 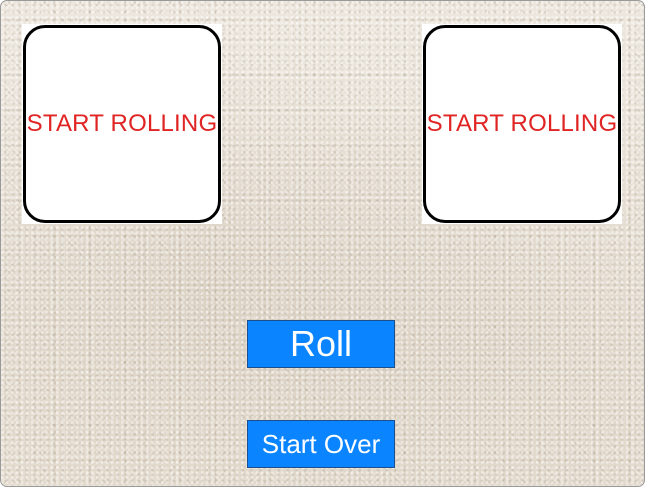 I want to click on right-die-frame: START ROLLING, so click(x=522, y=124).